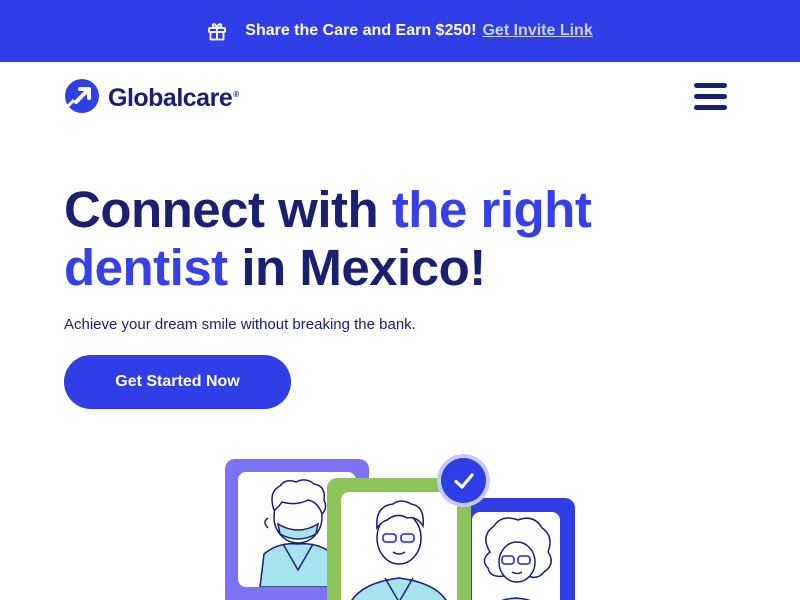  What do you see at coordinates (361, 30) in the screenshot?
I see `promo-text: Share the Care and Earn $250!` at bounding box center [361, 30].